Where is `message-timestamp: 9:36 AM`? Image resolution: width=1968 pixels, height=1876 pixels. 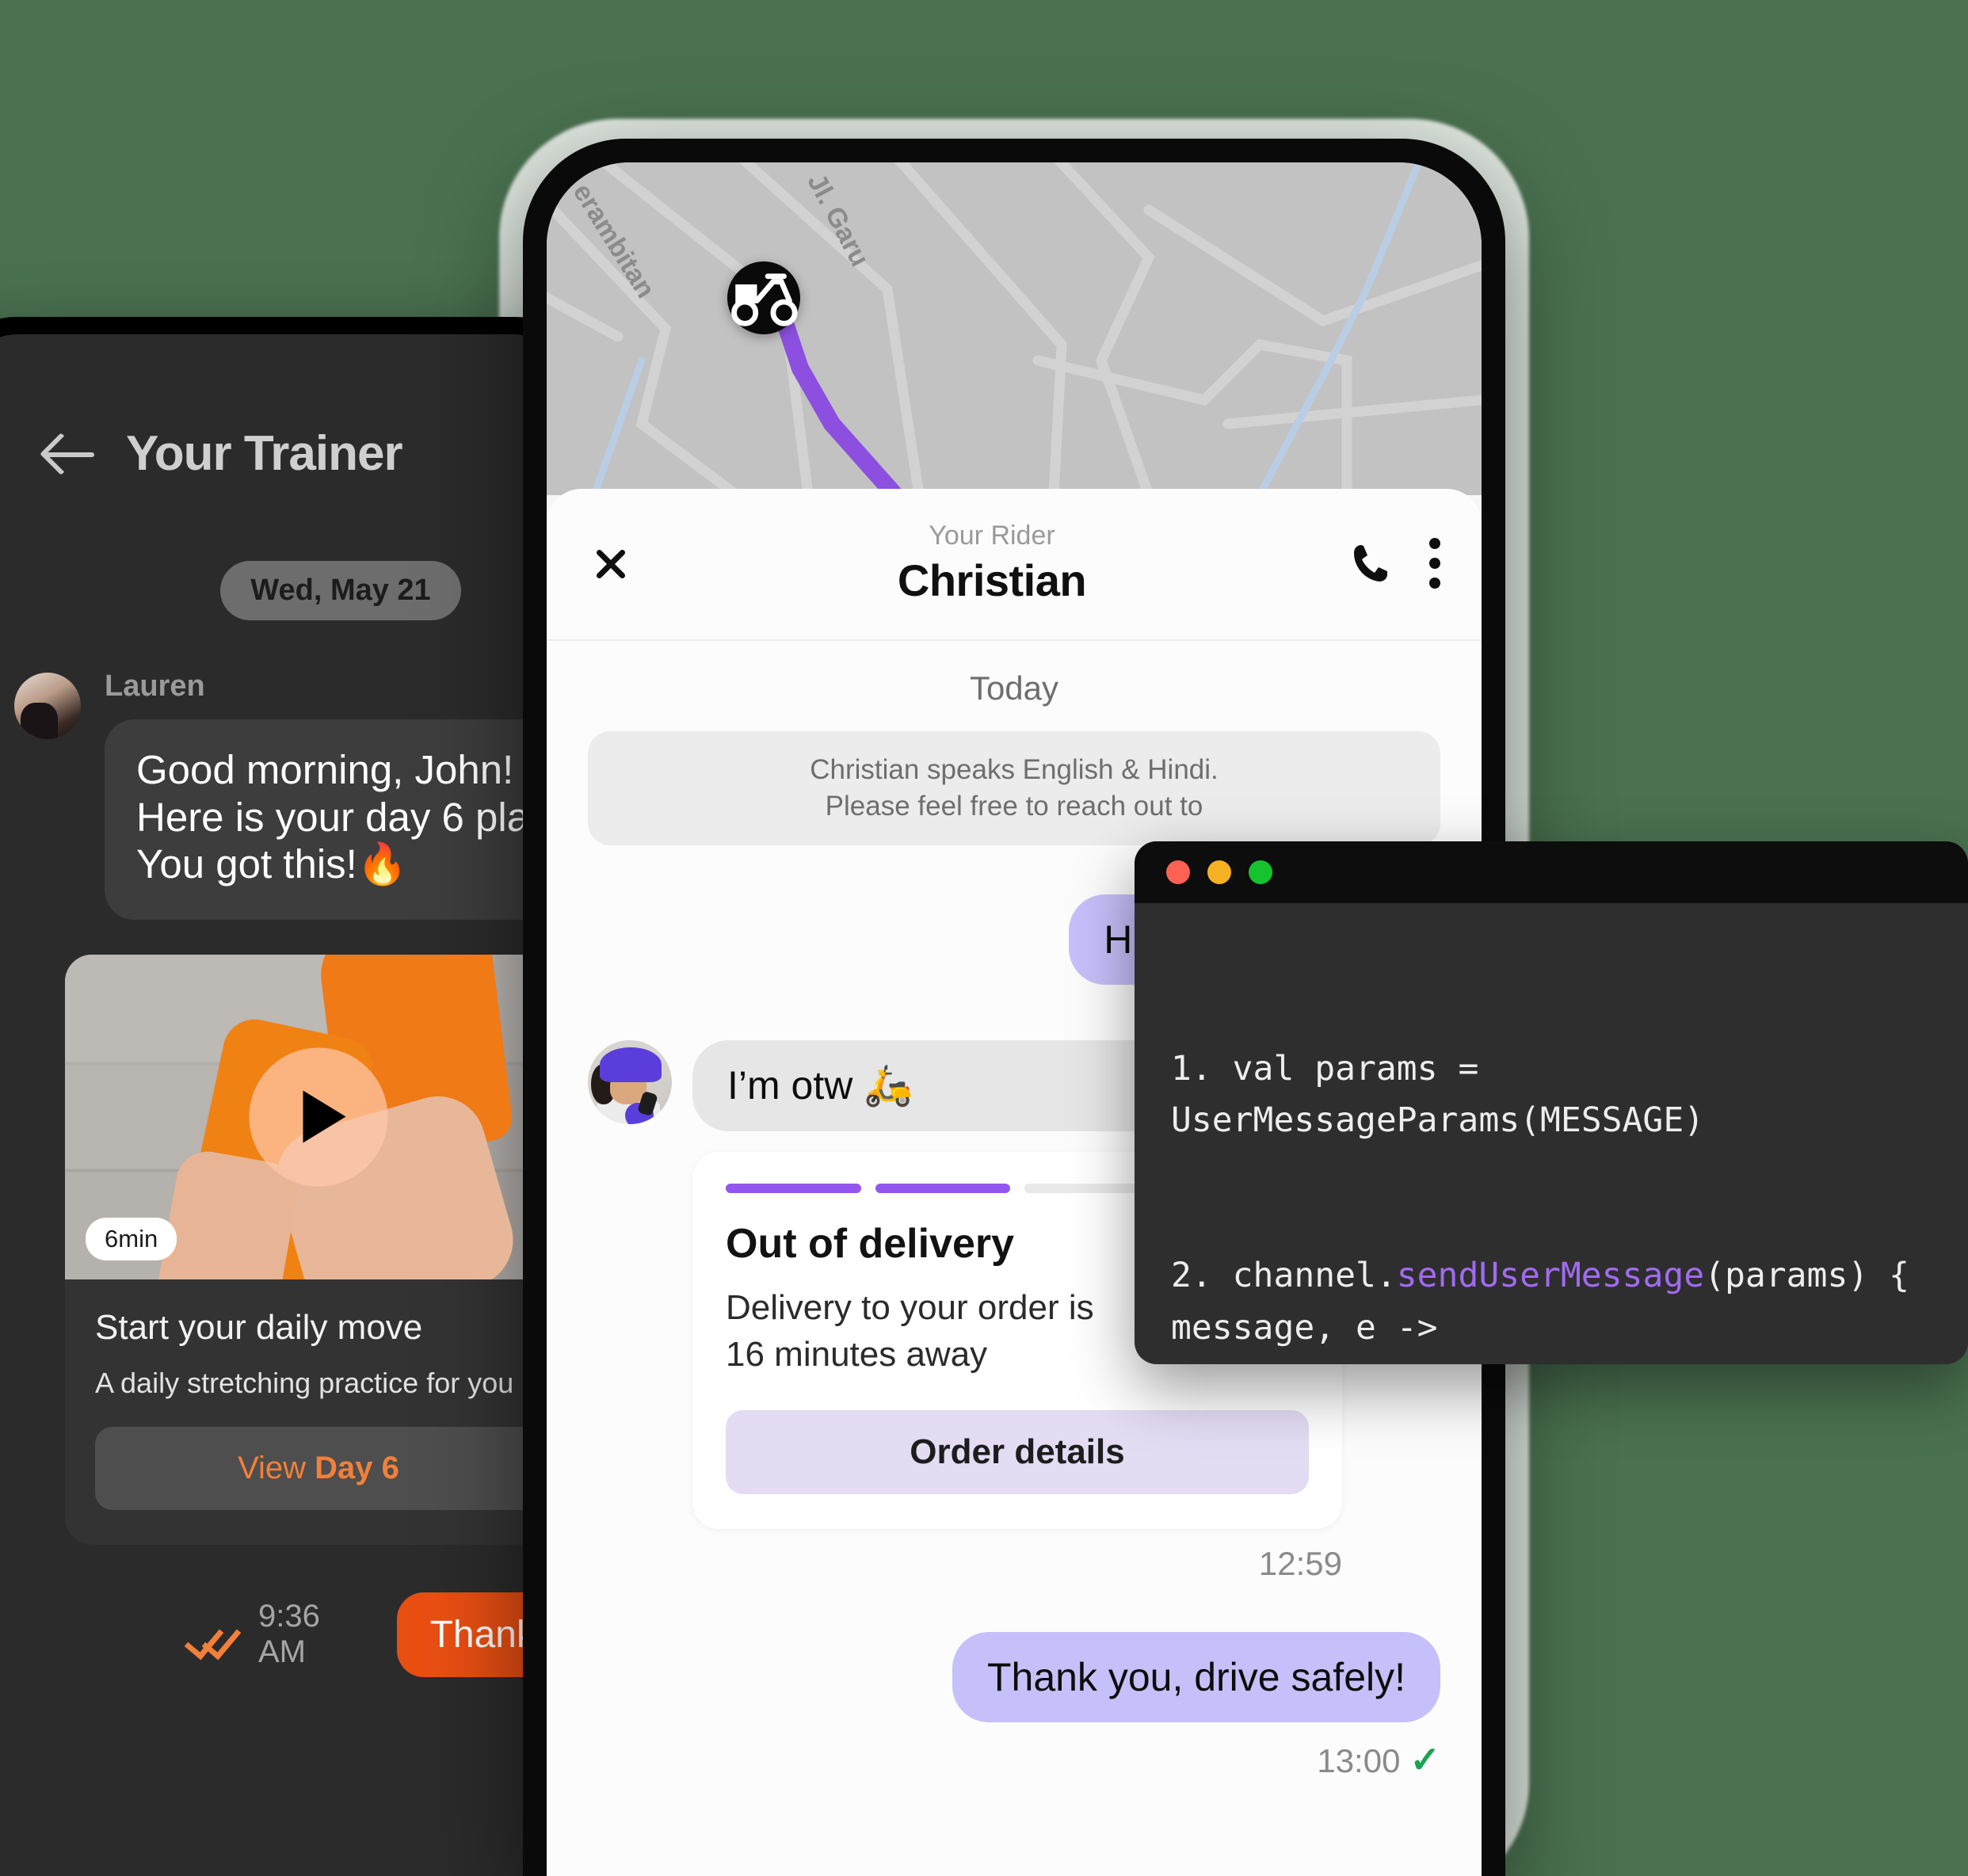 message-timestamp: 9:36 AM is located at coordinates (289, 1634).